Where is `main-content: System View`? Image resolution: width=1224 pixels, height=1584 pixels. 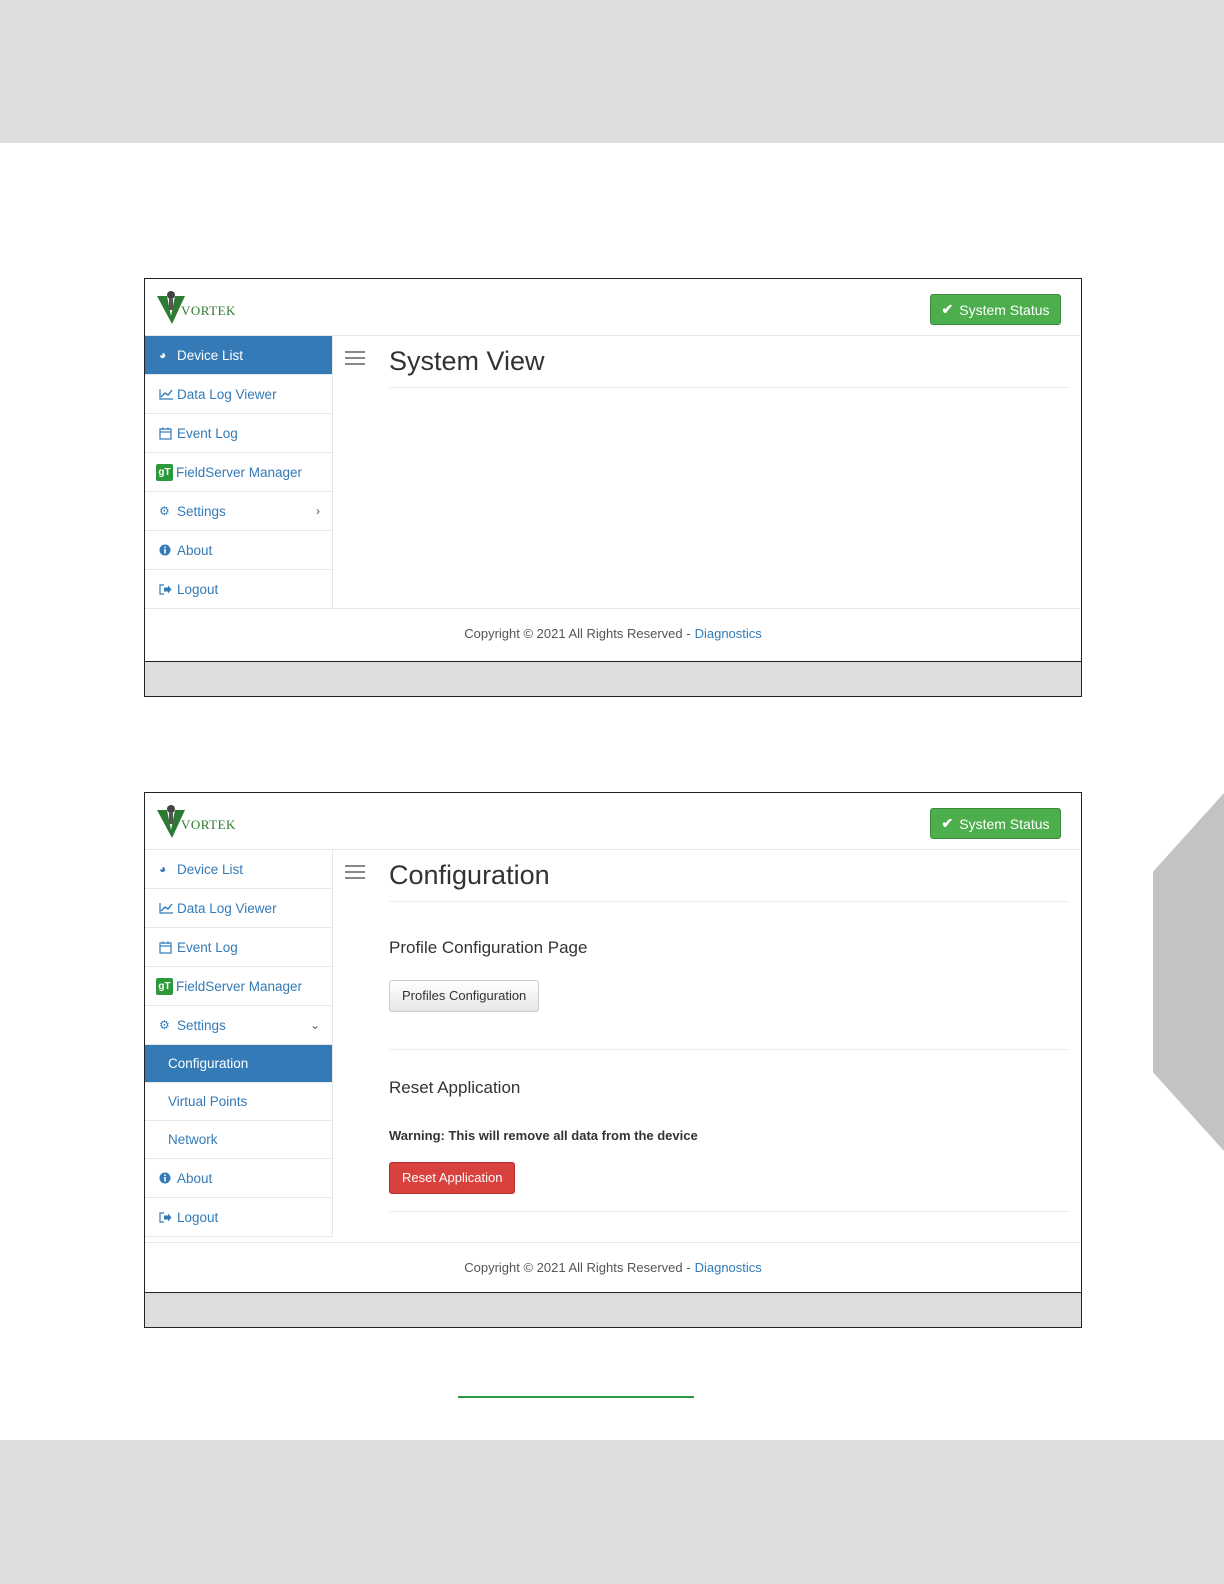
main-content: System View is located at coordinates (729, 362).